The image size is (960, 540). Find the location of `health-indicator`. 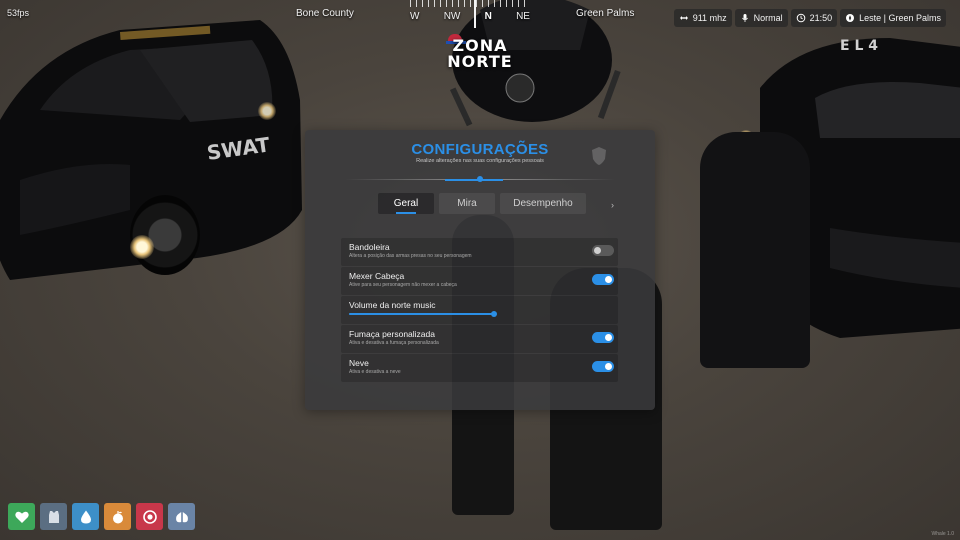

health-indicator is located at coordinates (21, 516).